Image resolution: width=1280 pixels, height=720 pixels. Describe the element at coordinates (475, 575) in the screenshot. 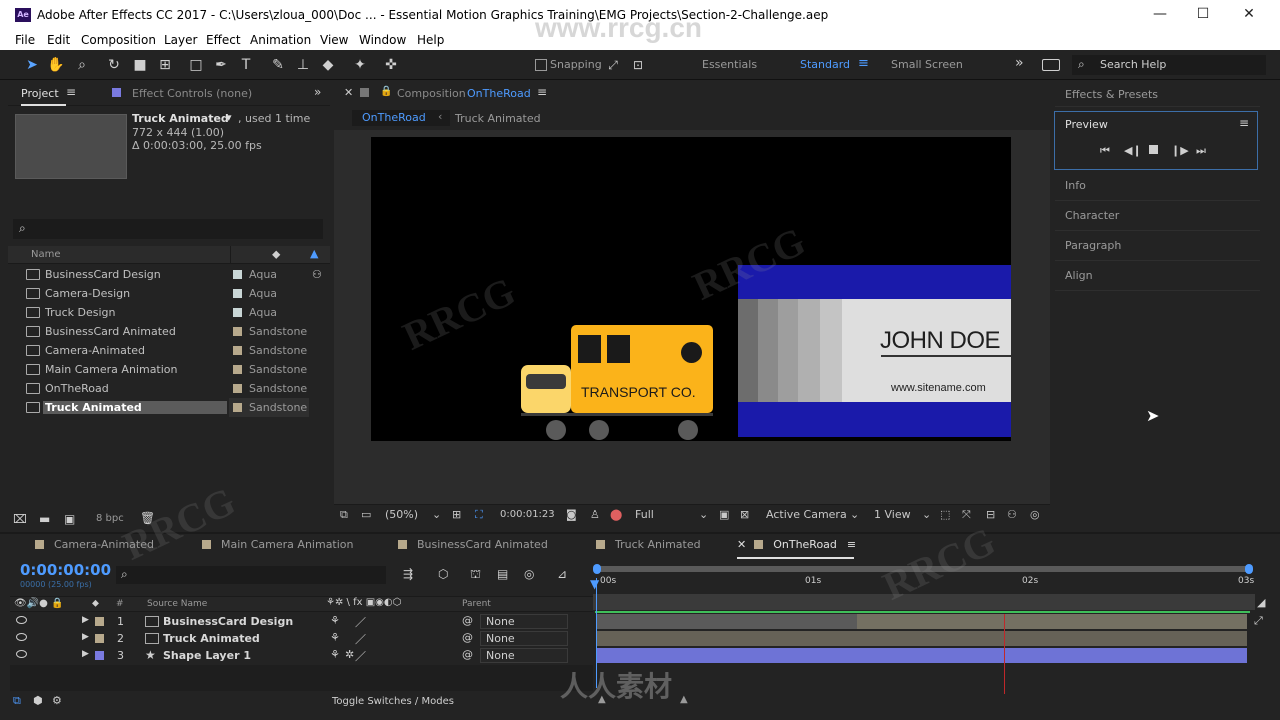

I see `hide-shy-layers-icon: ⛫` at that location.